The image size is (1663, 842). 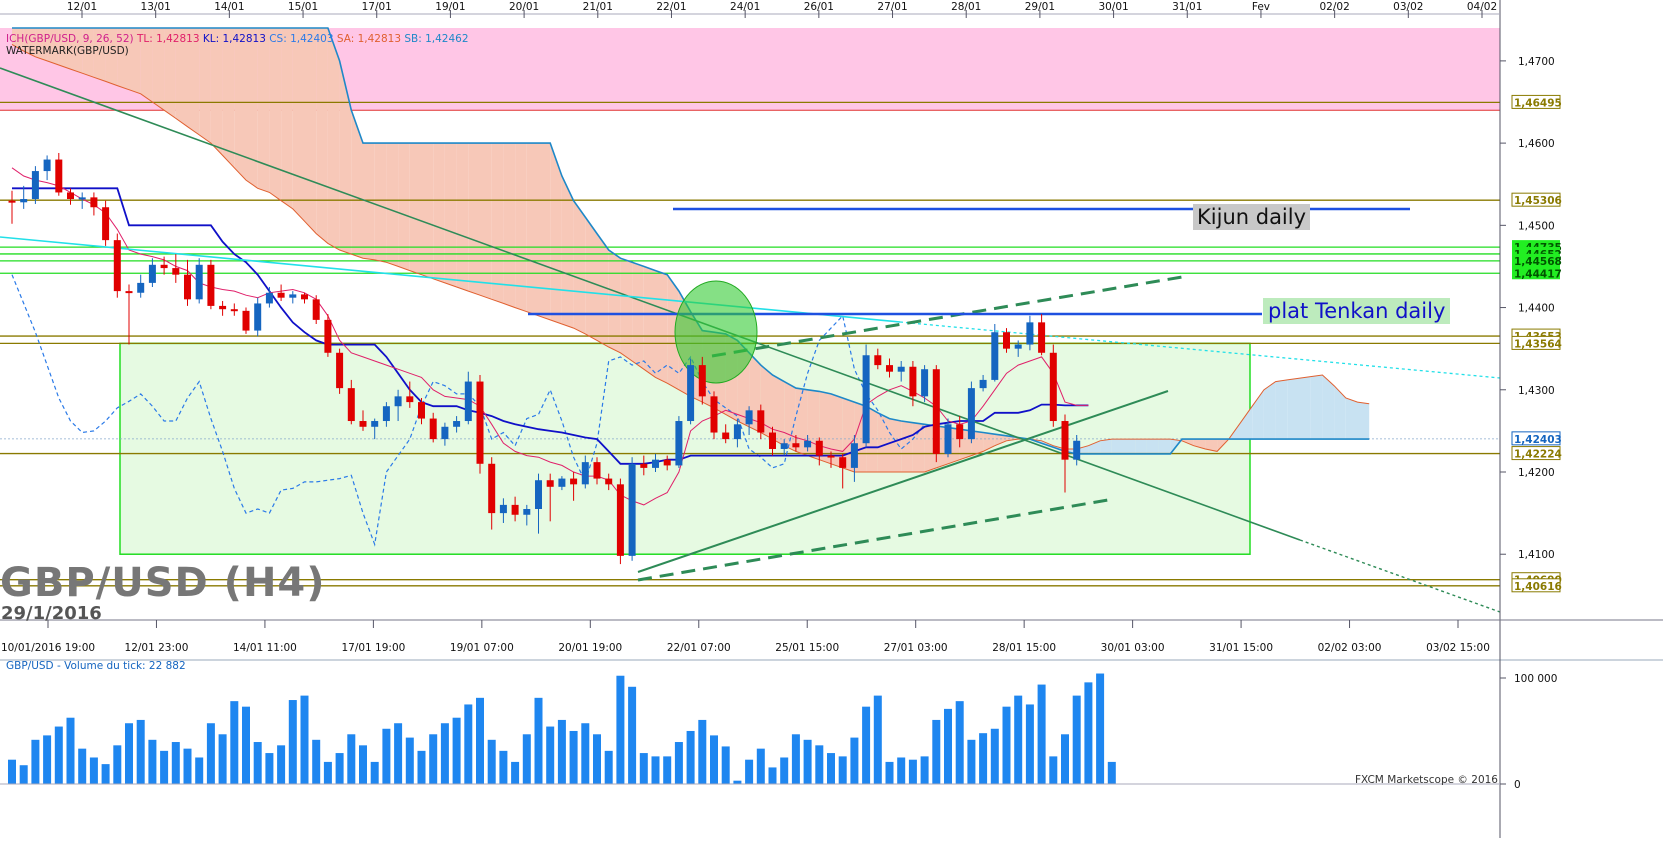 What do you see at coordinates (1538, 455) in the screenshot?
I see `level-label: 1,42224` at bounding box center [1538, 455].